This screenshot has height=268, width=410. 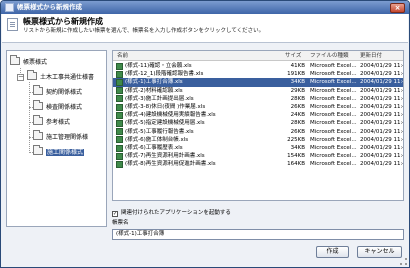 What do you see at coordinates (403, 261) in the screenshot?
I see `resize-grip` at bounding box center [403, 261].